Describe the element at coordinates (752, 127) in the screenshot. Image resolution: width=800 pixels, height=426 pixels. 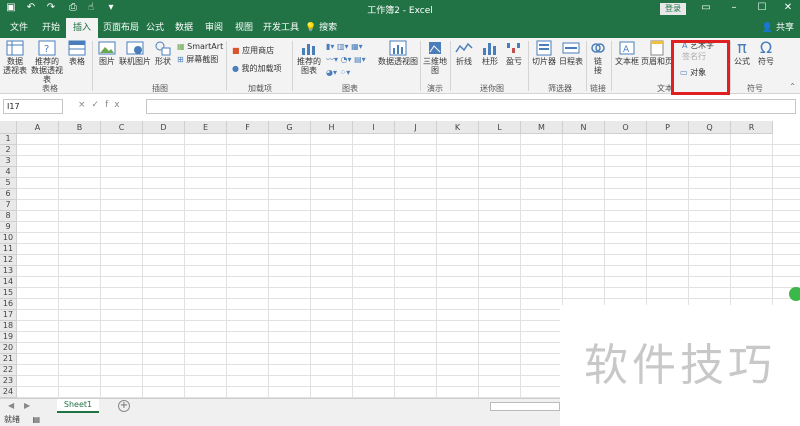
I see `column-header: R` at that location.